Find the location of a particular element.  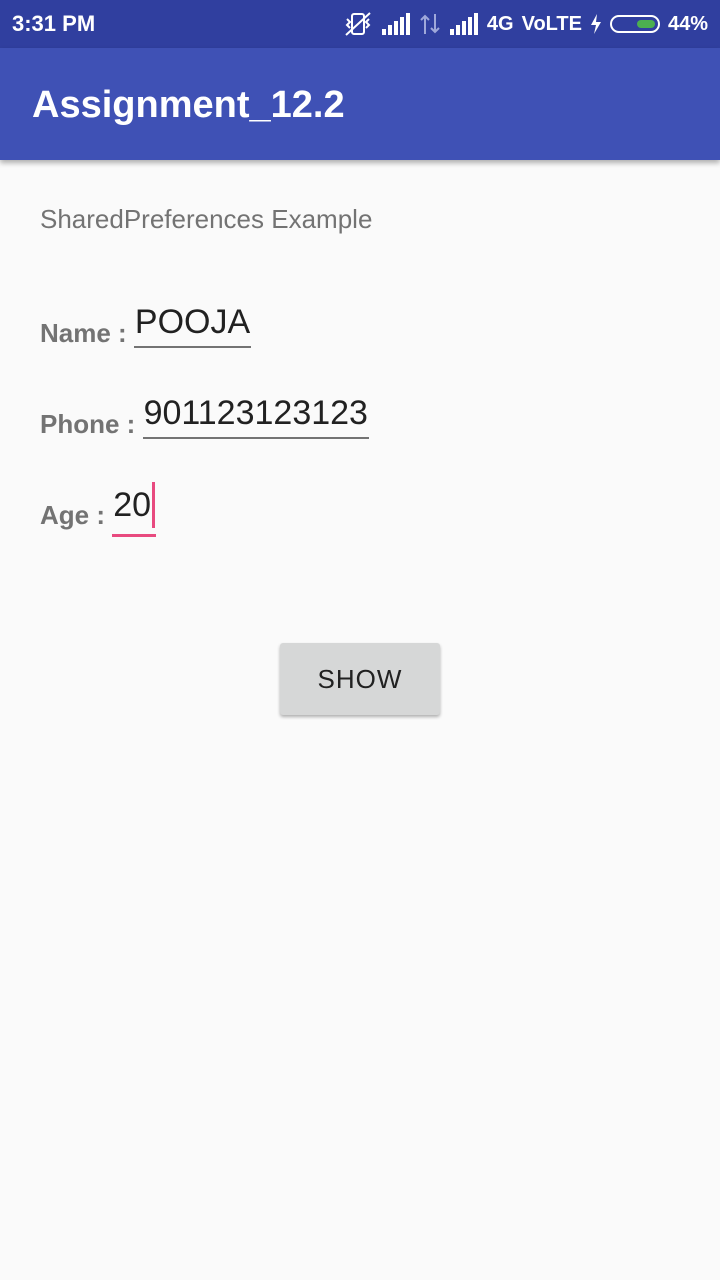

page-subtitle: SharedPreferences Example is located at coordinates (206, 219).